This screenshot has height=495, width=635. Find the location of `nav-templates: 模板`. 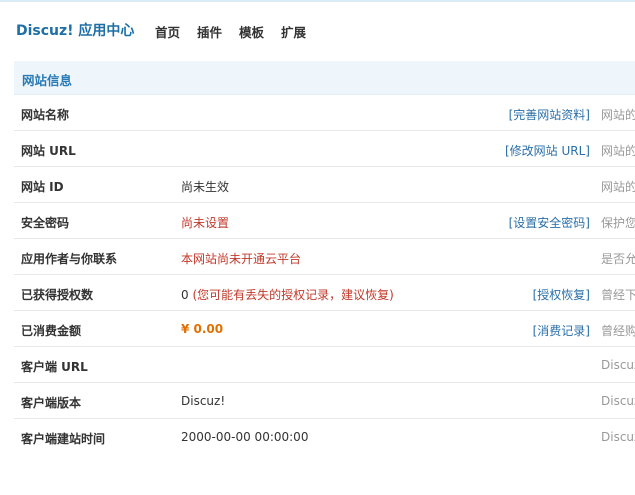

nav-templates: 模板 is located at coordinates (251, 31).